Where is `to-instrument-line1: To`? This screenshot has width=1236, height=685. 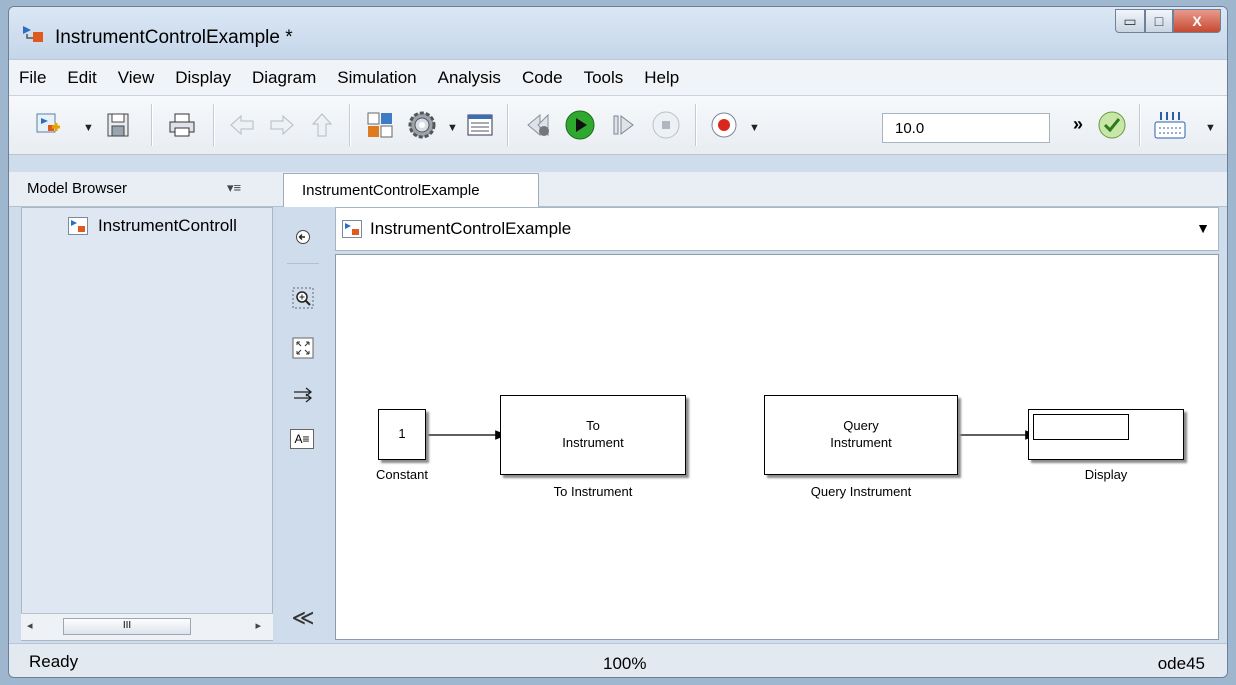
to-instrument-line1: To is located at coordinates (593, 426).